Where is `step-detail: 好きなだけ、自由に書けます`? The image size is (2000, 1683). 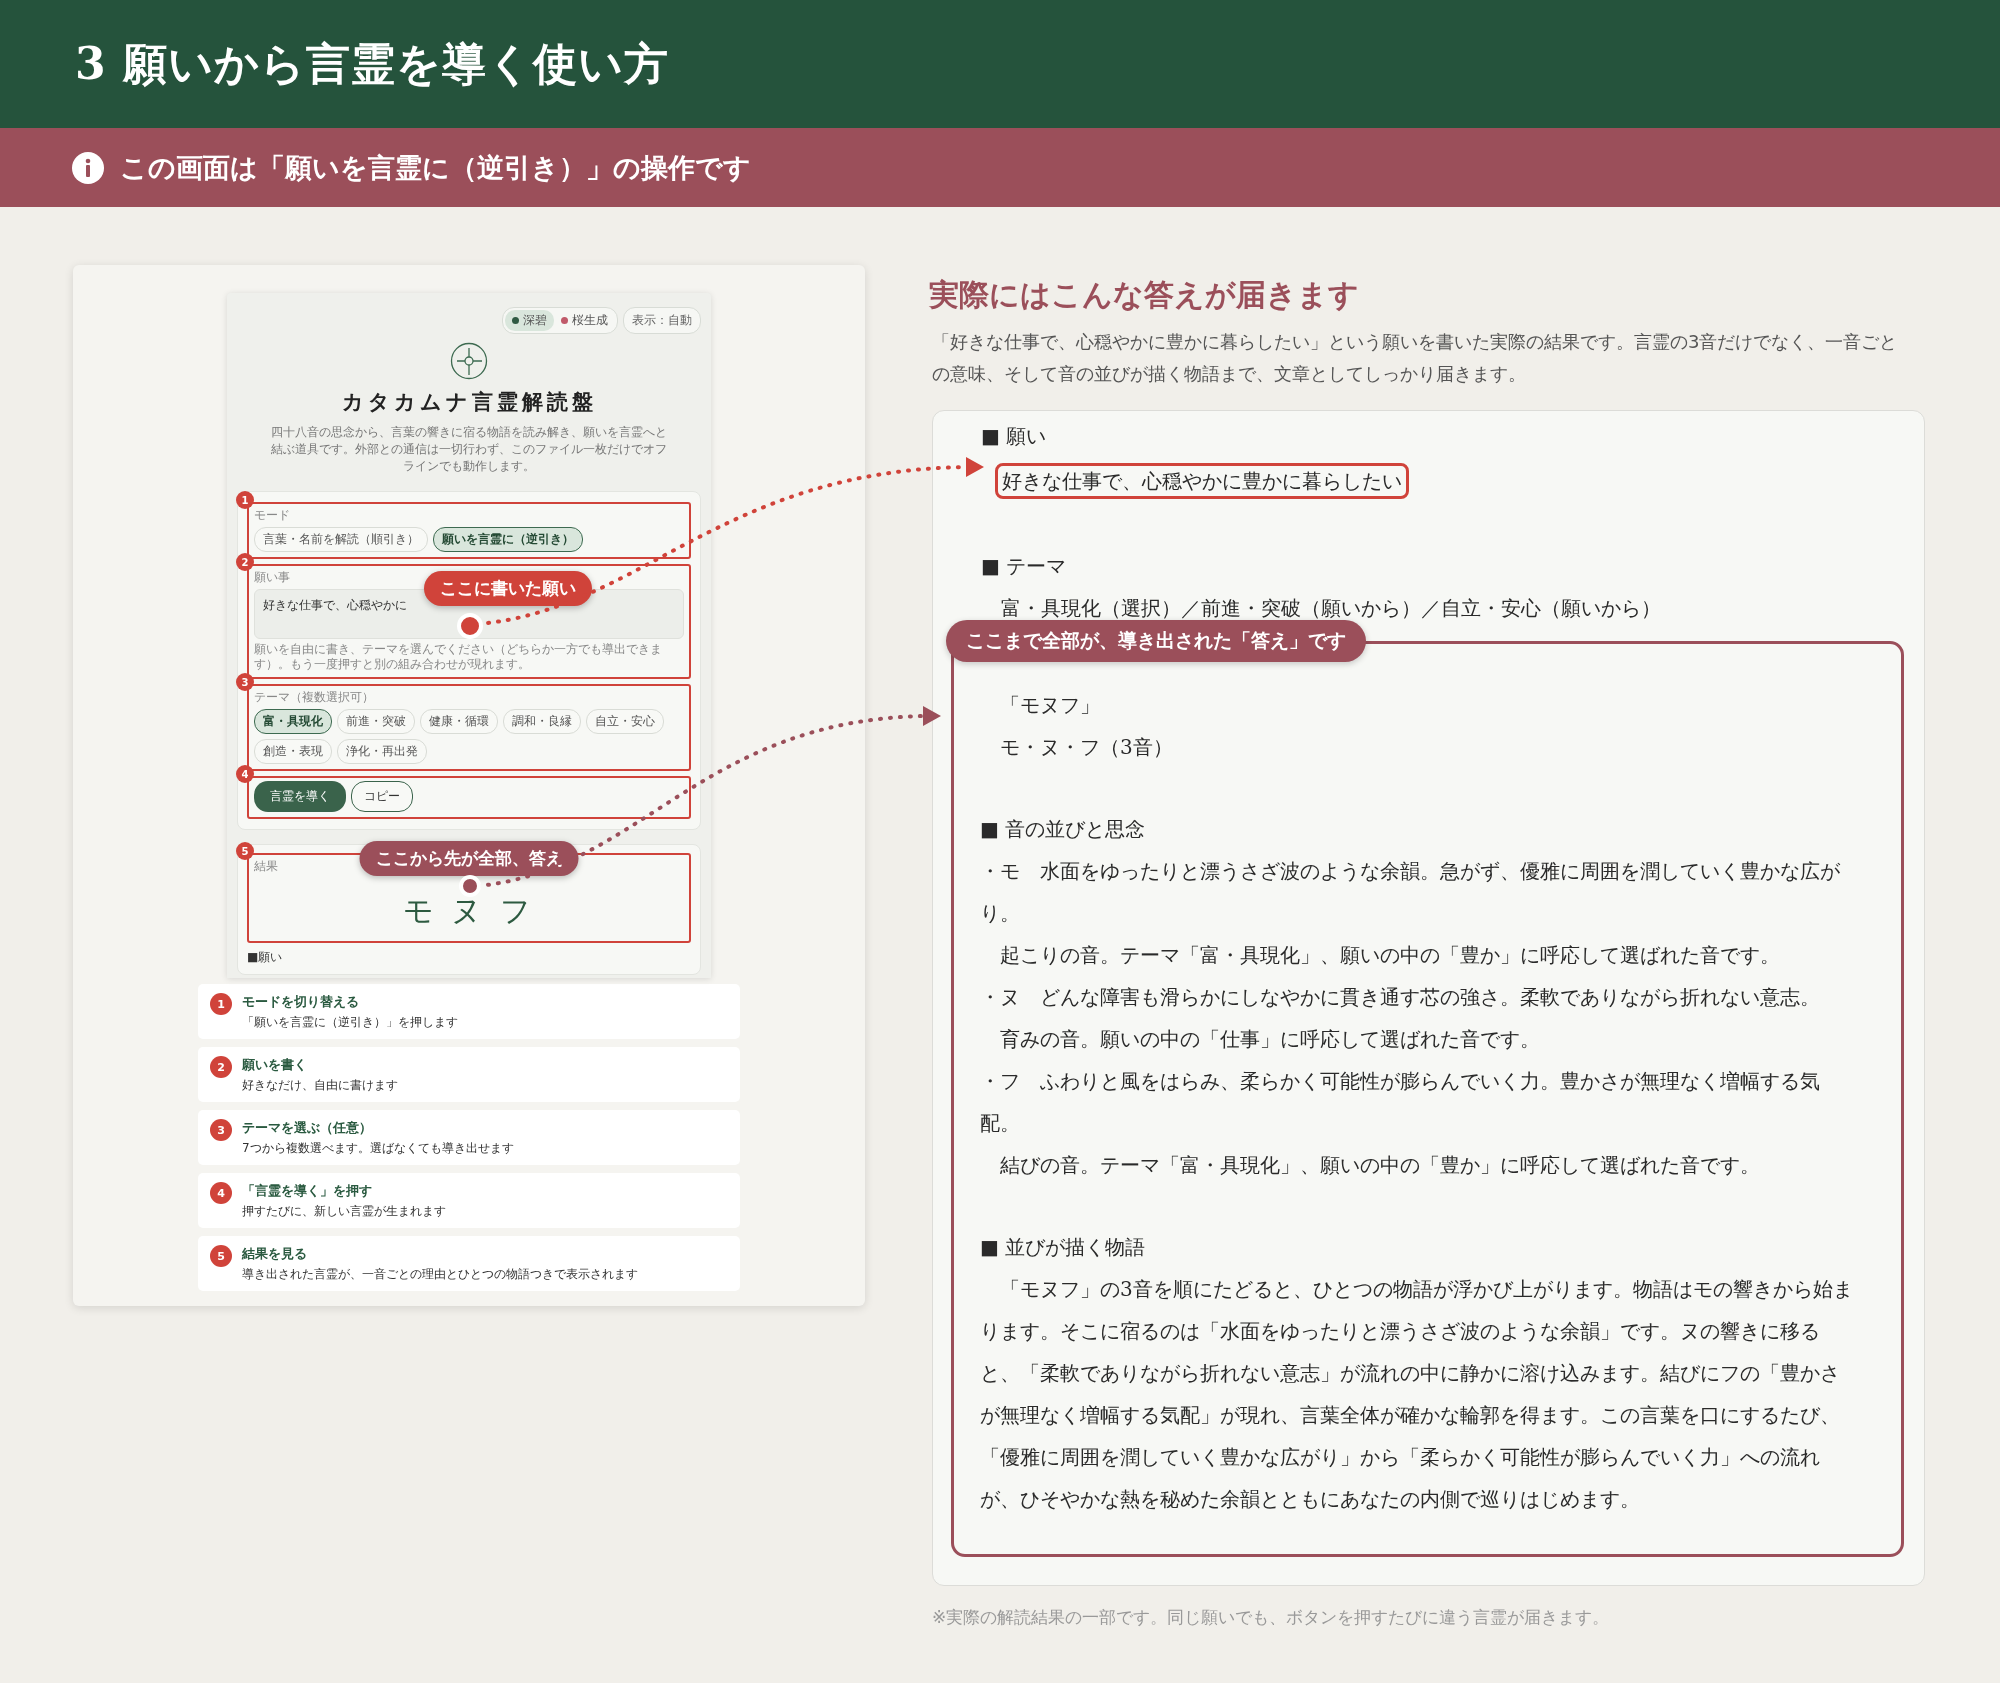 step-detail: 好きなだけ、自由に書けます is located at coordinates (320, 1085).